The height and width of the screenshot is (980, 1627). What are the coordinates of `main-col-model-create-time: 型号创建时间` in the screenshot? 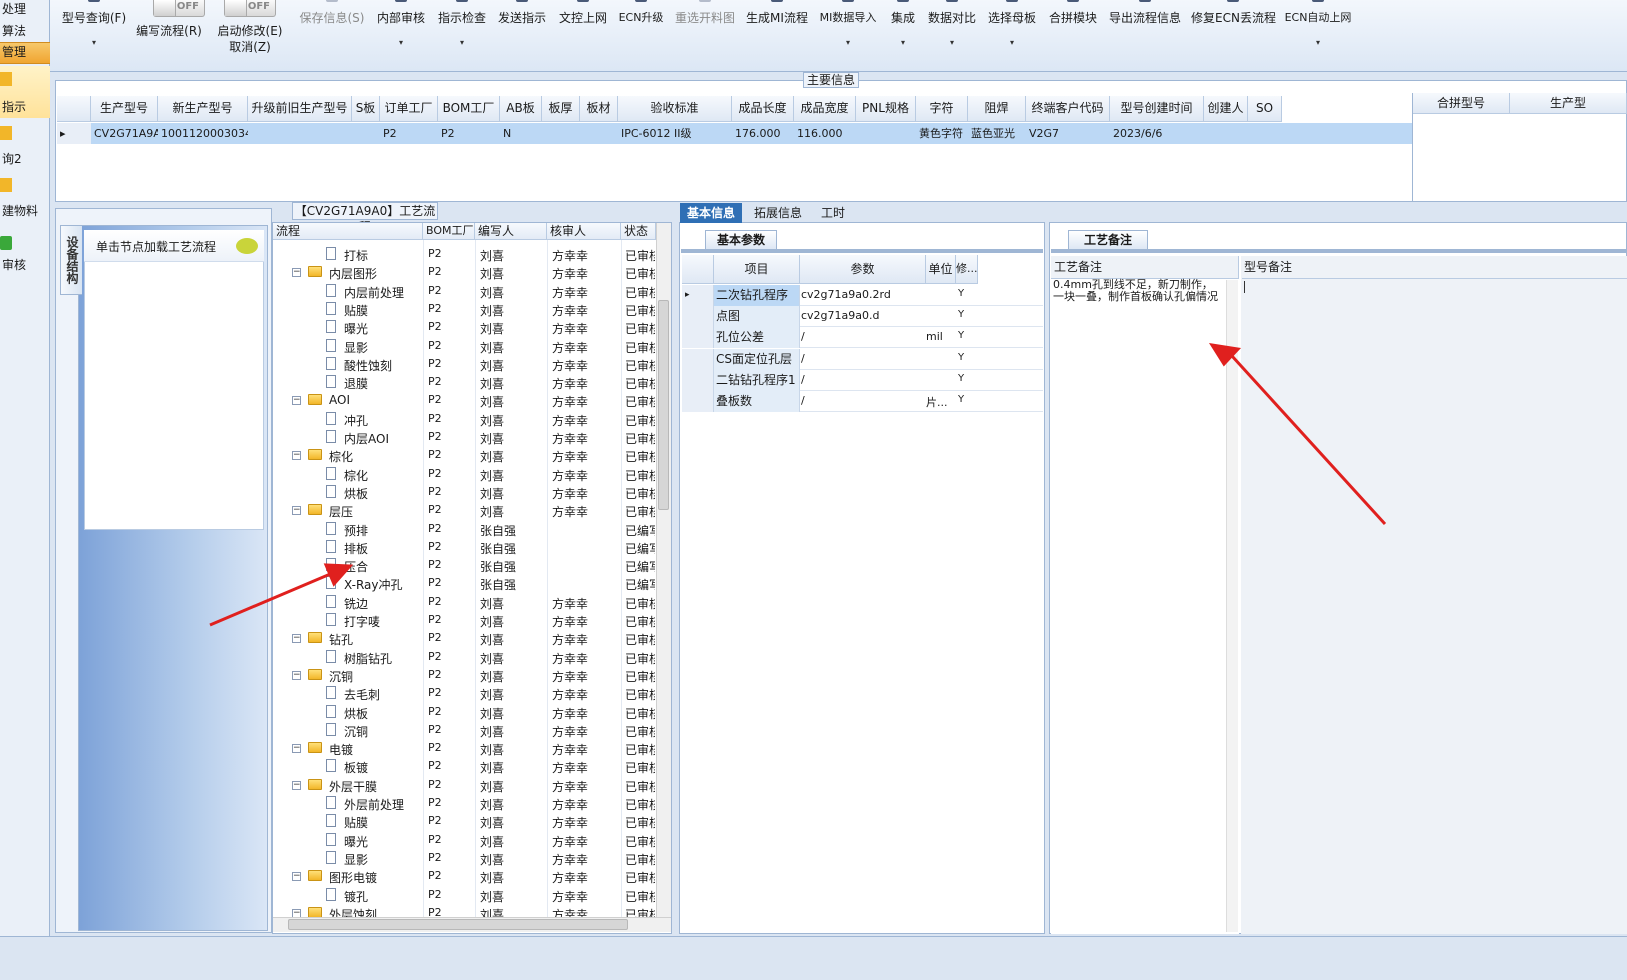 It's located at (1157, 109).